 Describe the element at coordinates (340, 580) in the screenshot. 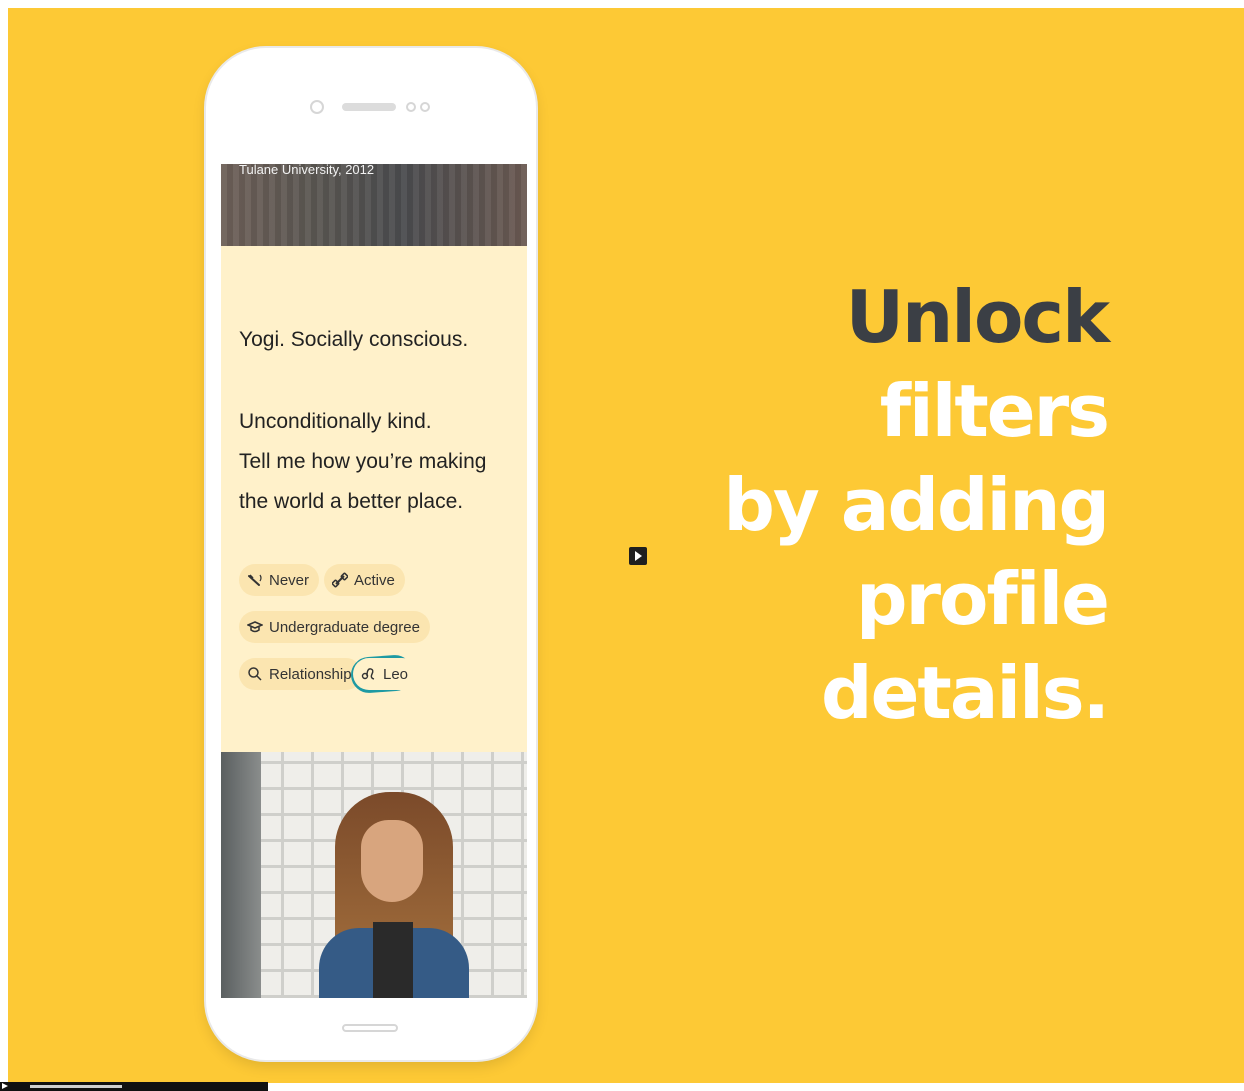

I see `dumbbell-icon` at that location.